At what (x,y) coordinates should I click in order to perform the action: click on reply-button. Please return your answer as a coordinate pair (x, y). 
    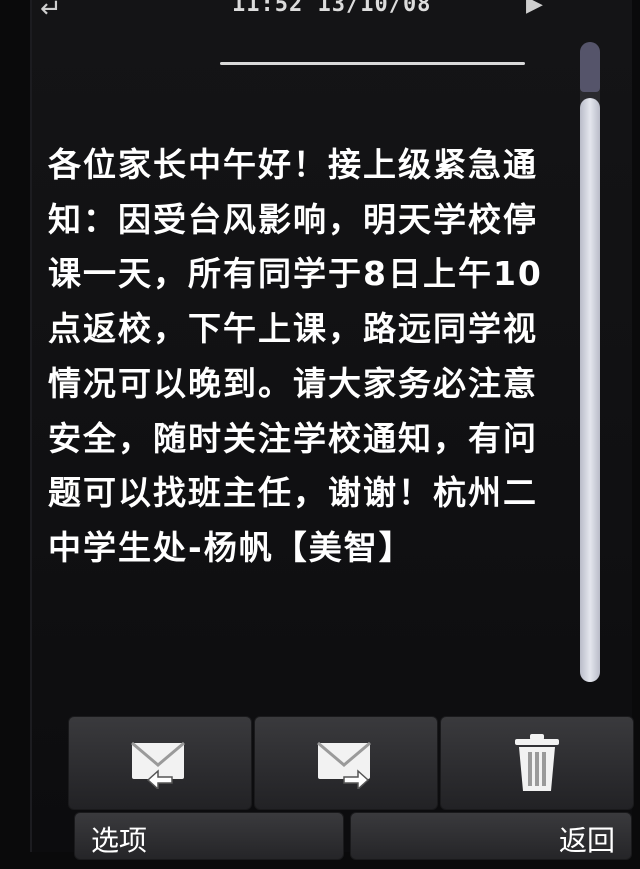
    Looking at the image, I should click on (160, 763).